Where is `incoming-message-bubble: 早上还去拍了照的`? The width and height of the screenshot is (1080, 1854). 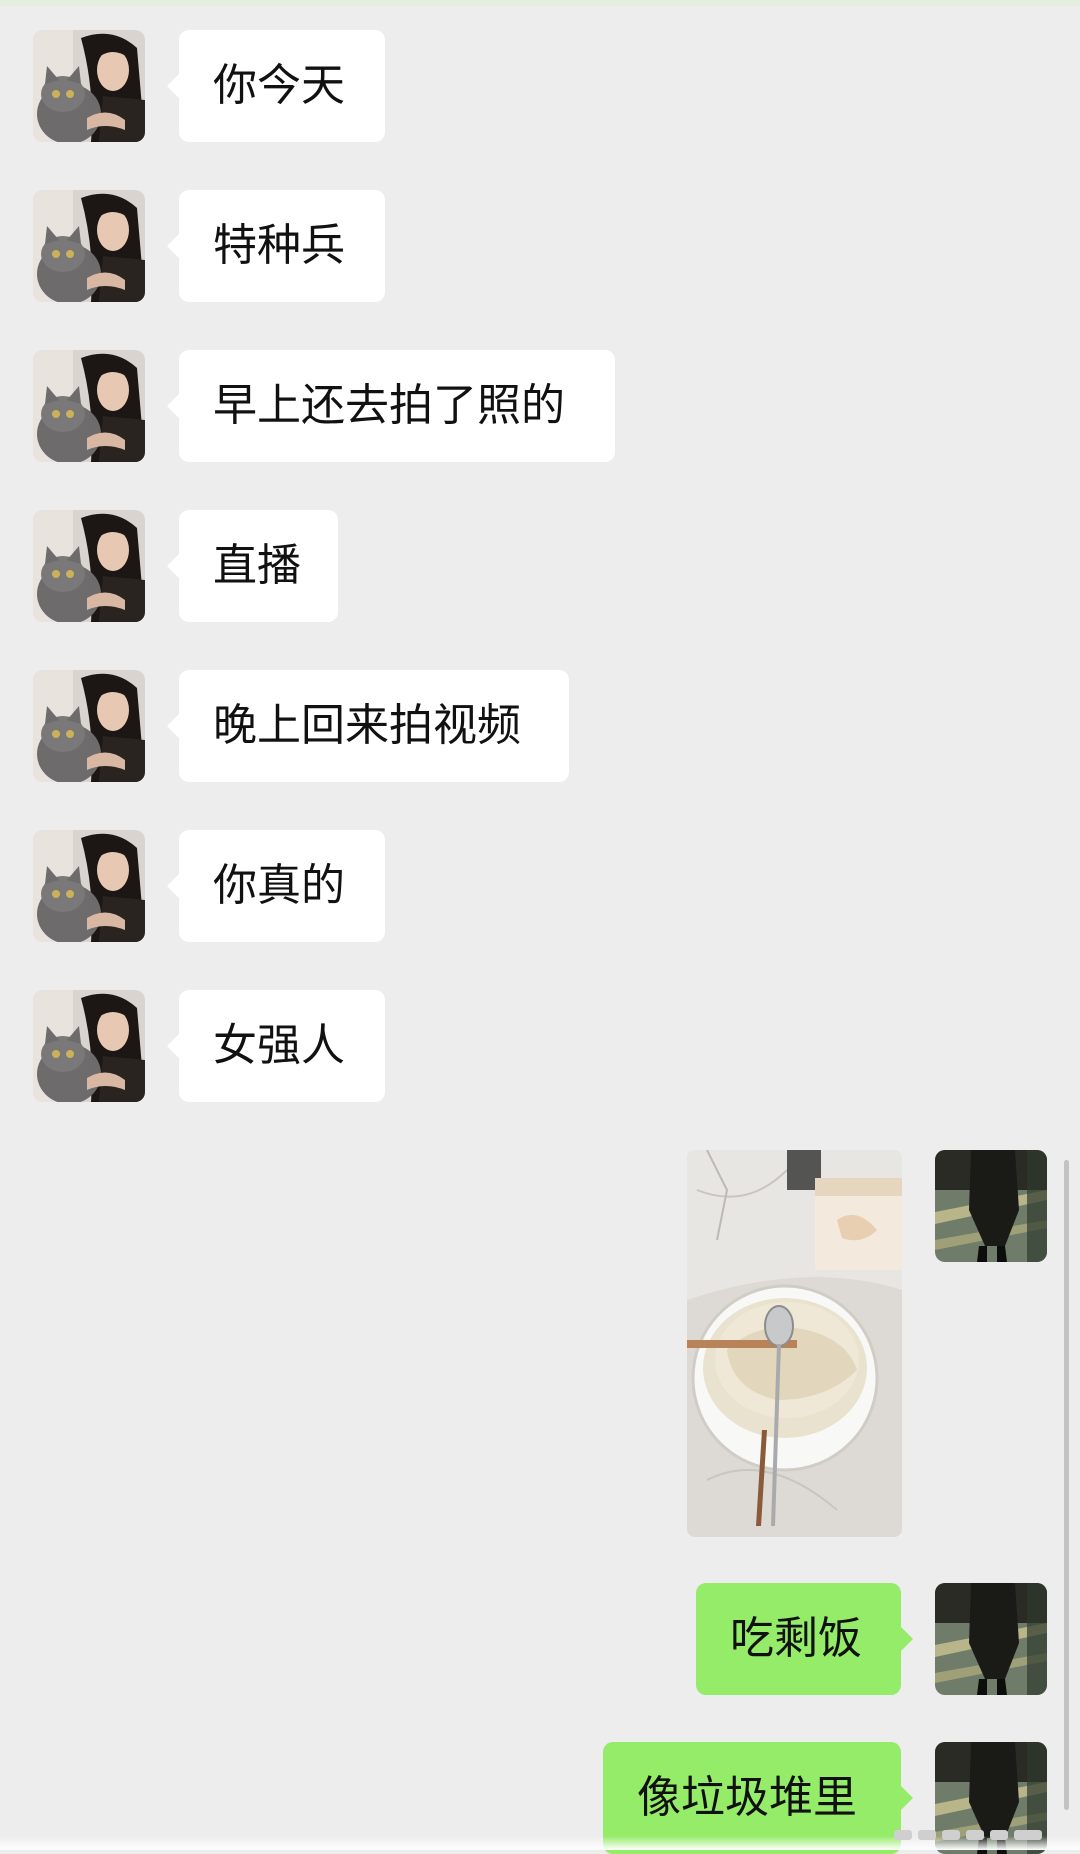
incoming-message-bubble: 早上还去拍了照的 is located at coordinates (391, 406).